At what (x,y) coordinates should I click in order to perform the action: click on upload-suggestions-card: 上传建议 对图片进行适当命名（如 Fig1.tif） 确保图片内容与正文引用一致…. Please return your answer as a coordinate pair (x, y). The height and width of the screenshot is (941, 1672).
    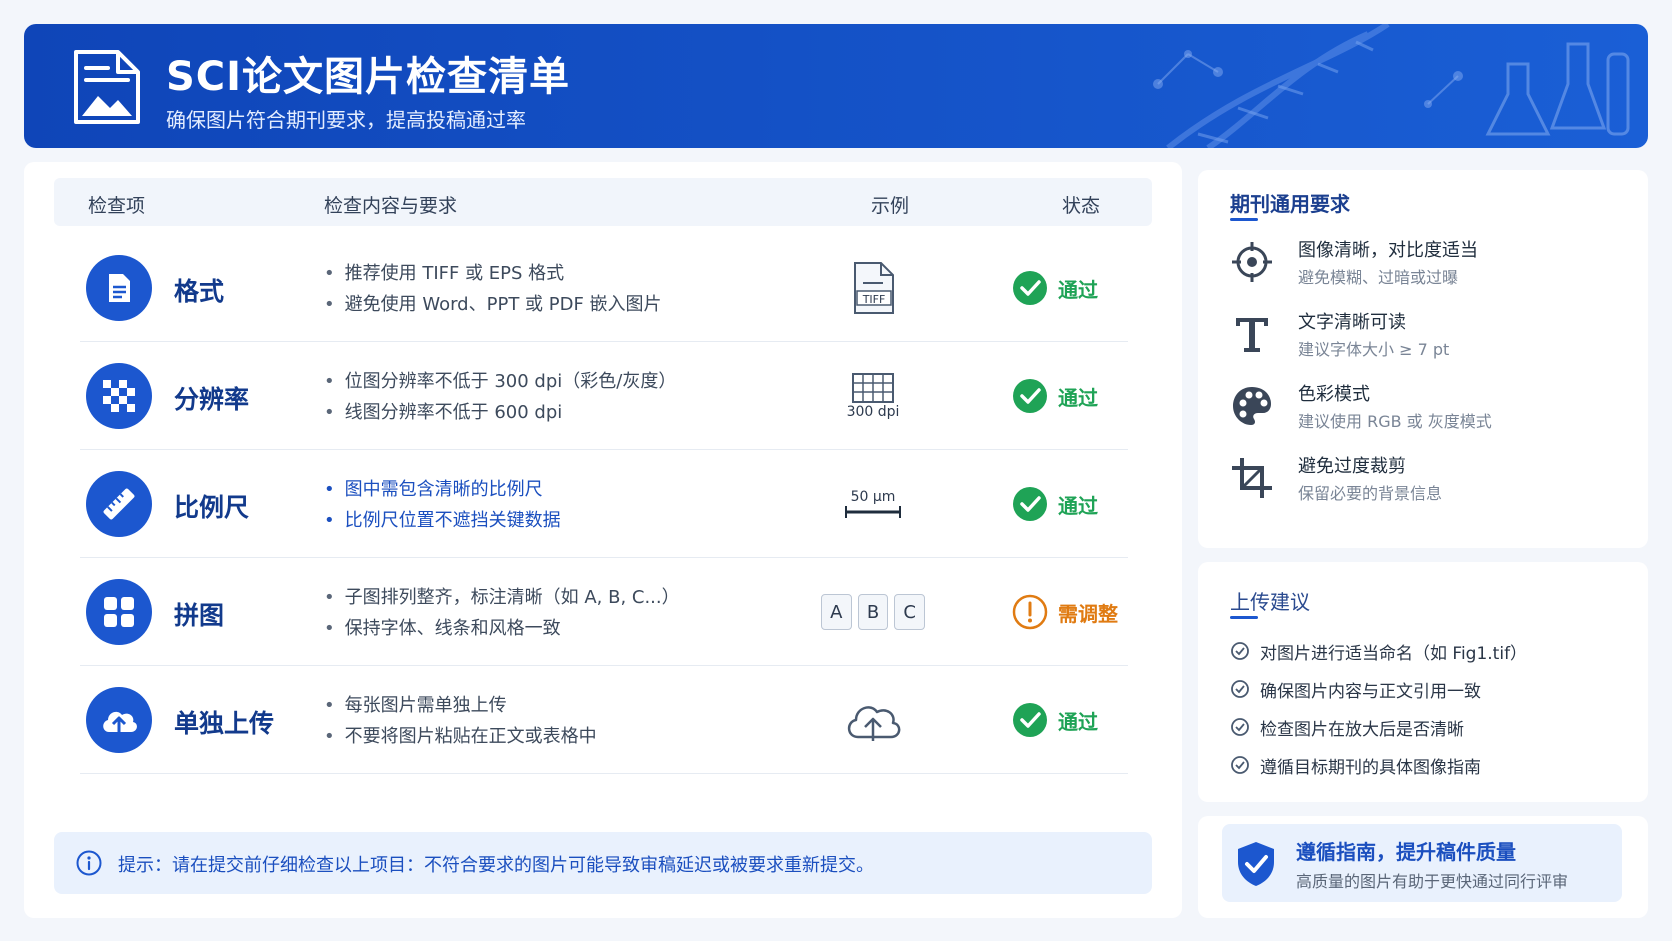
    Looking at the image, I should click on (1423, 682).